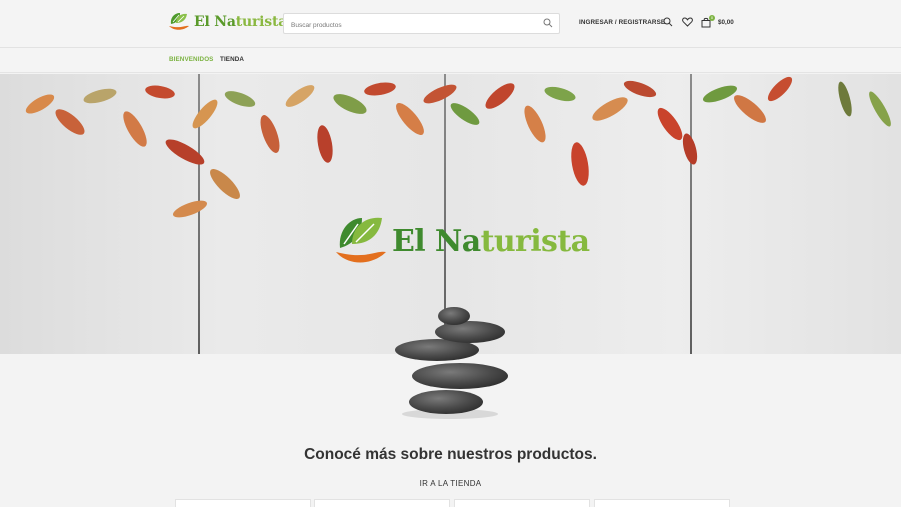  I want to click on heart-icon, so click(687, 22).